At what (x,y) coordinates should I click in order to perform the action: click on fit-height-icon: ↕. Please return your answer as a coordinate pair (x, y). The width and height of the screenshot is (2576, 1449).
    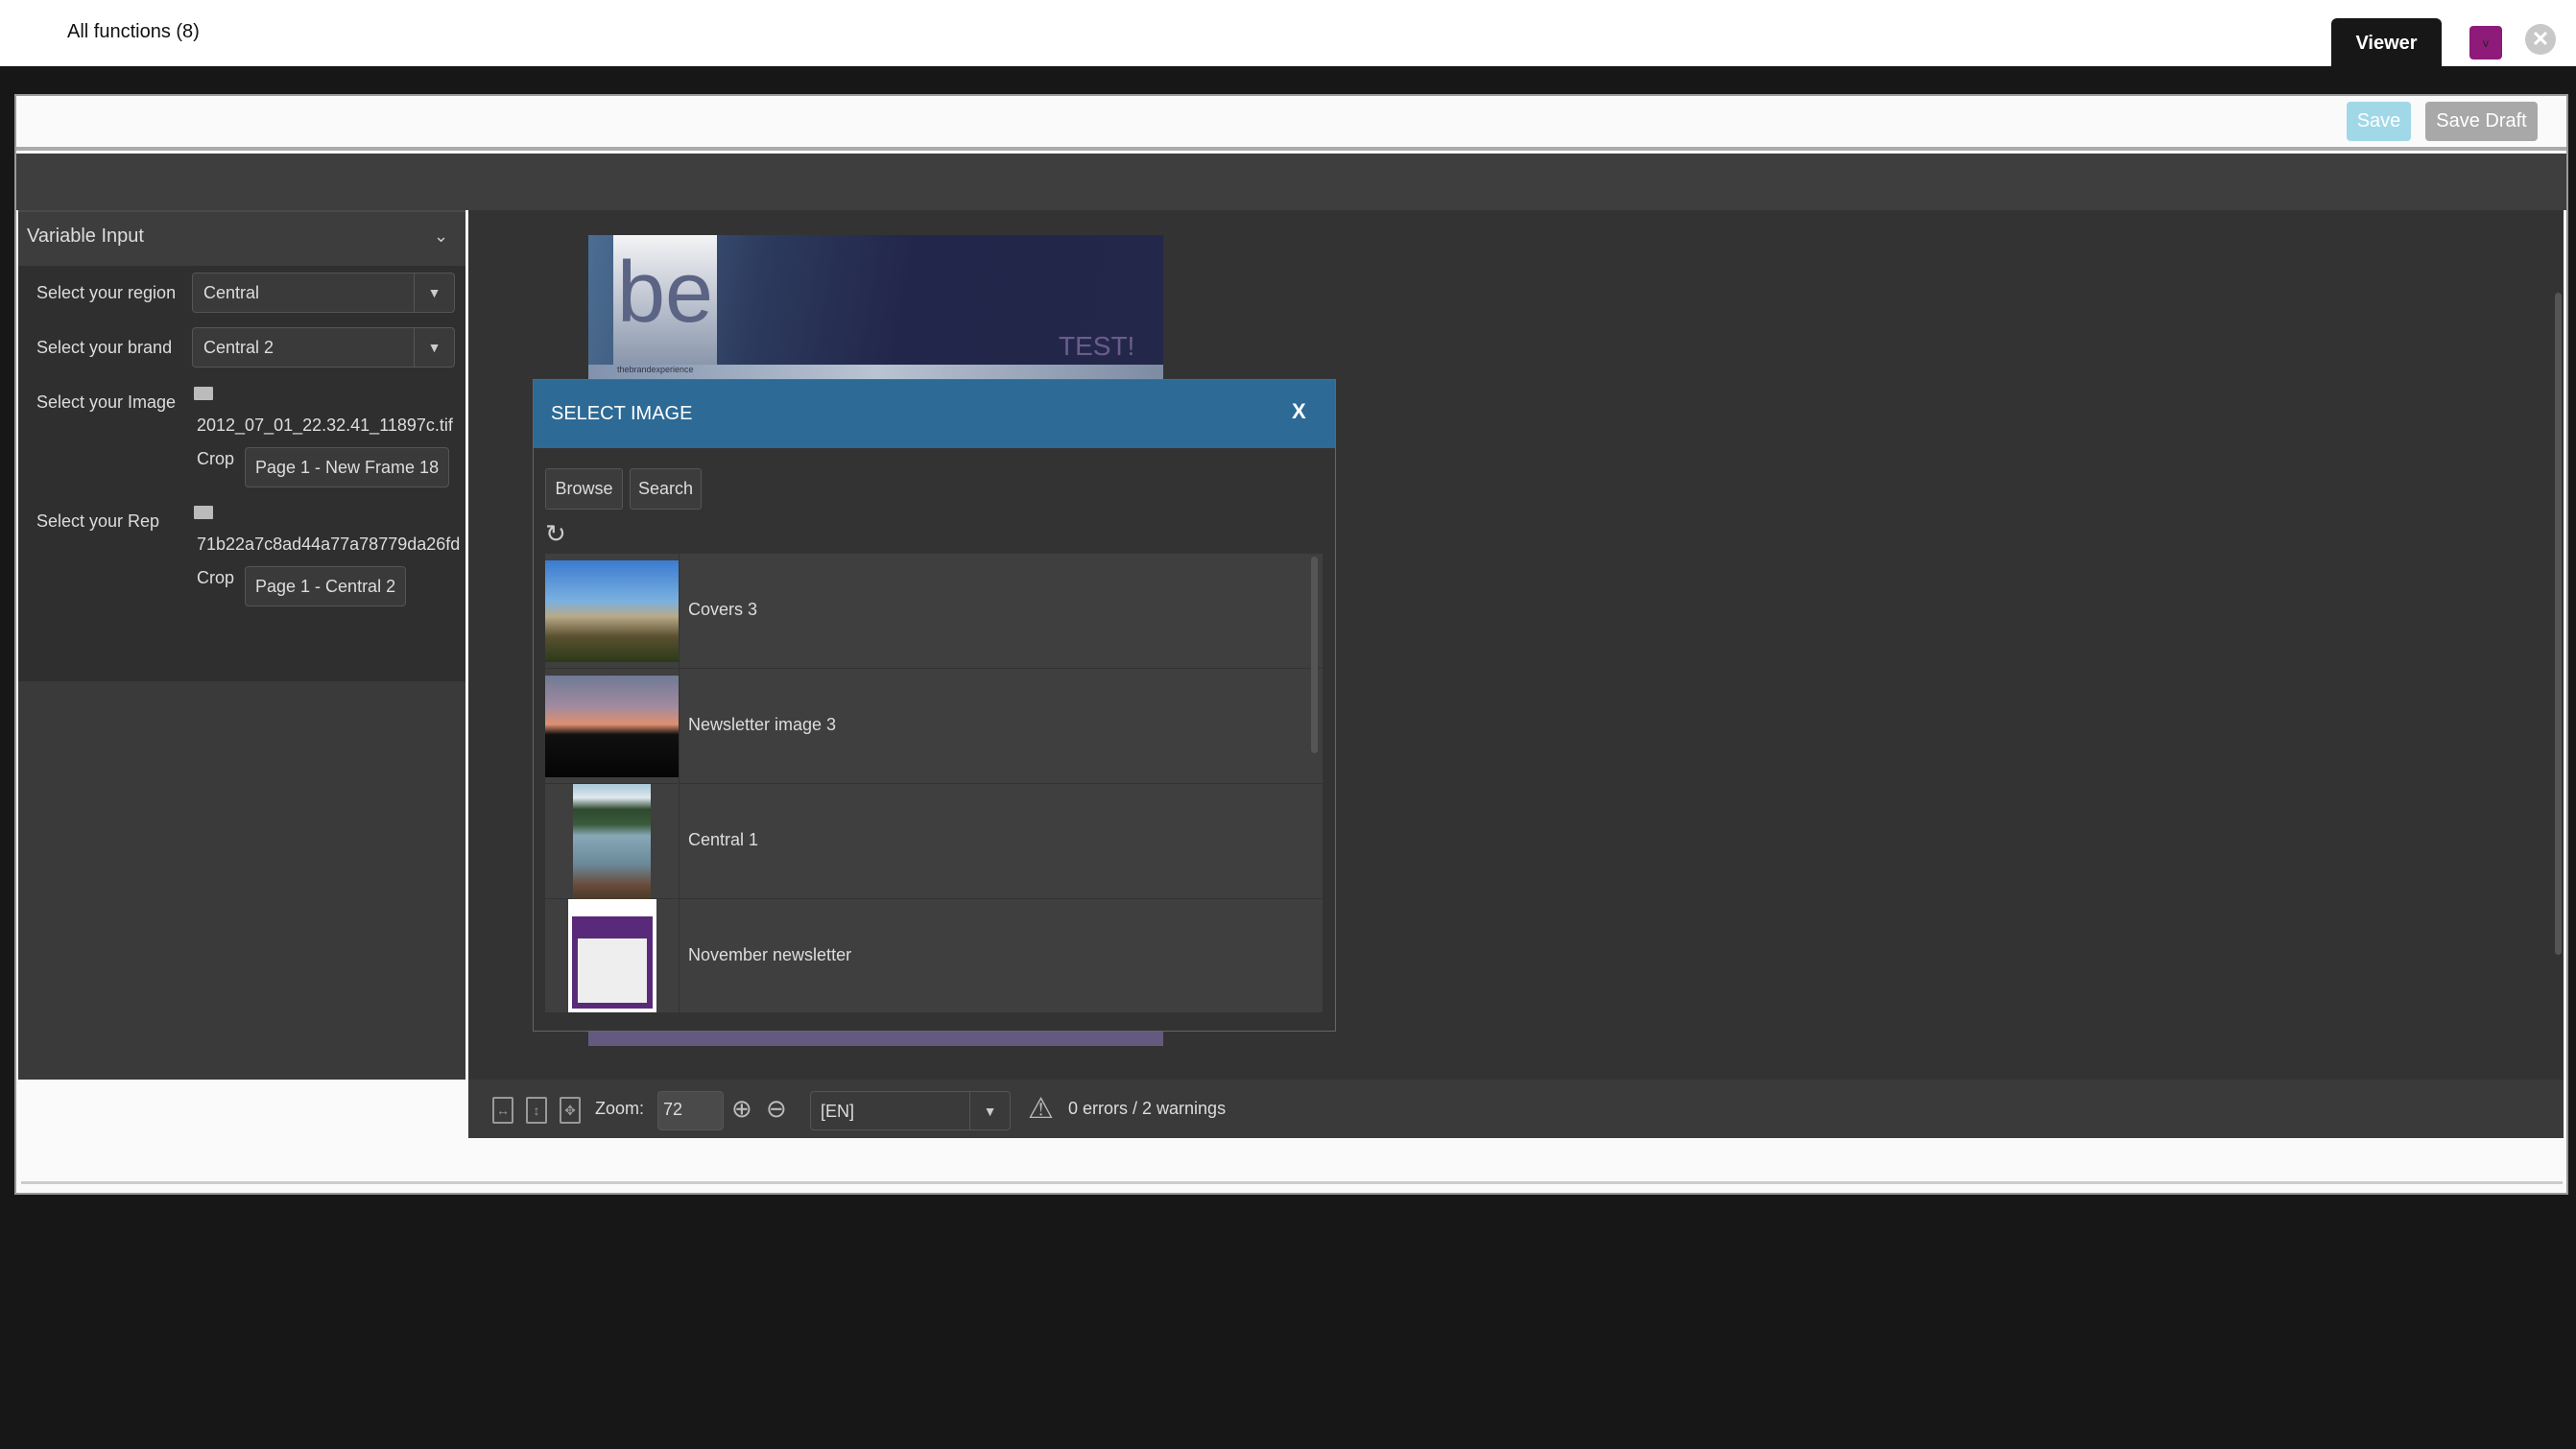
    Looking at the image, I should click on (536, 1110).